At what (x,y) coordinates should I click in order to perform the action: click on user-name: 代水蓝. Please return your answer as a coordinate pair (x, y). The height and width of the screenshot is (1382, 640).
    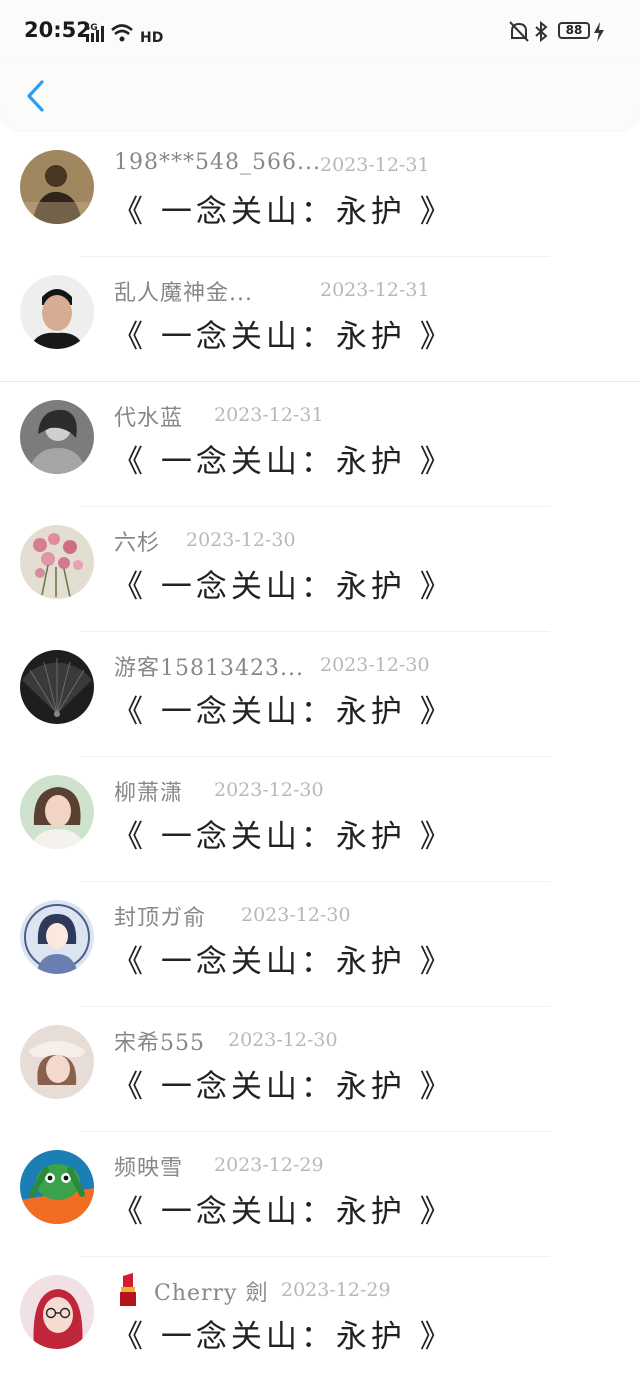
    Looking at the image, I should click on (149, 418).